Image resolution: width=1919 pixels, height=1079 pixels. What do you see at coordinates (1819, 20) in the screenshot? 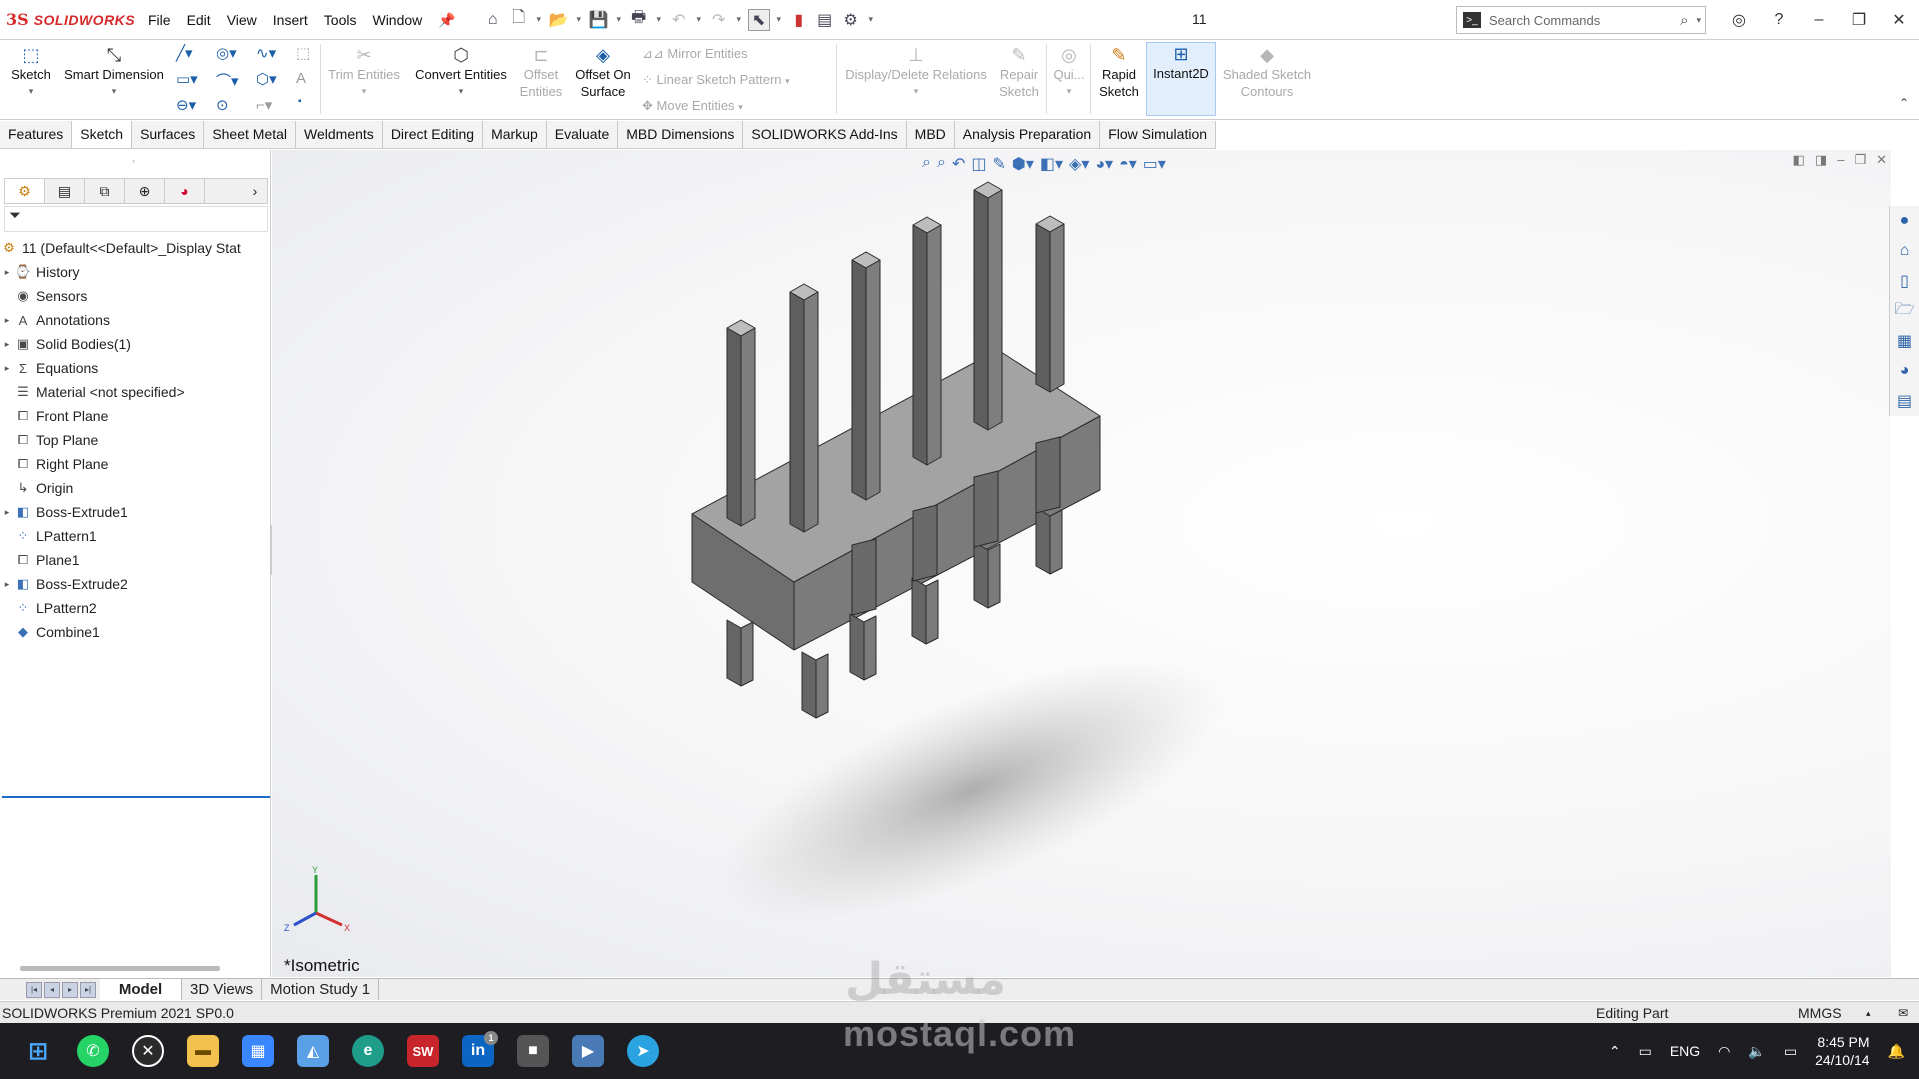
I see `minimize-icon: –` at bounding box center [1819, 20].